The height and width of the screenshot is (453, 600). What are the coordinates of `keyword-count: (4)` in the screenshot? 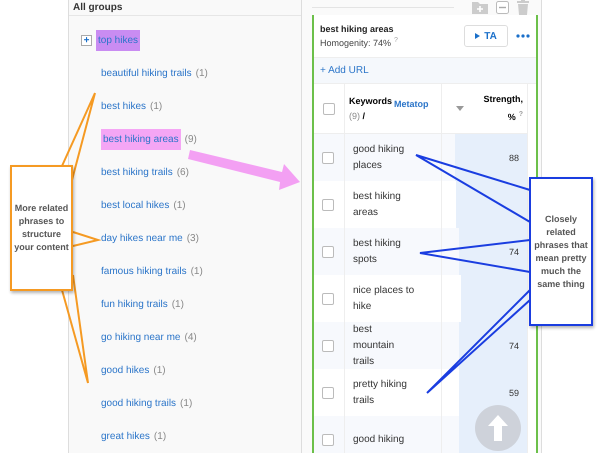 It's located at (190, 337).